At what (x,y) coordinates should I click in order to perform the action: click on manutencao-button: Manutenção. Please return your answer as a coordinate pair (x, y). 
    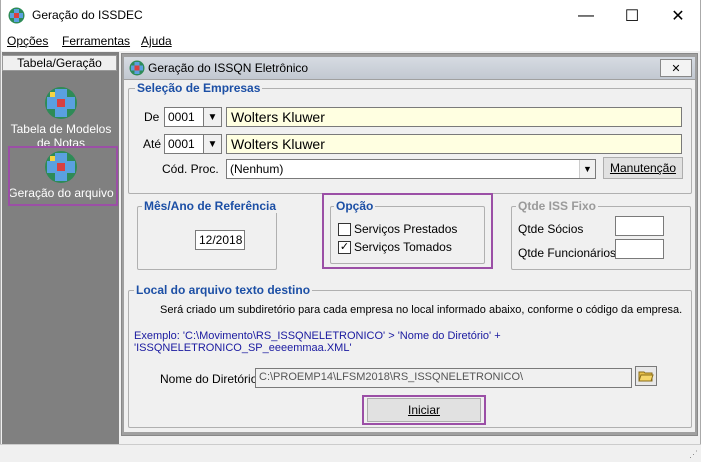
    Looking at the image, I should click on (643, 168).